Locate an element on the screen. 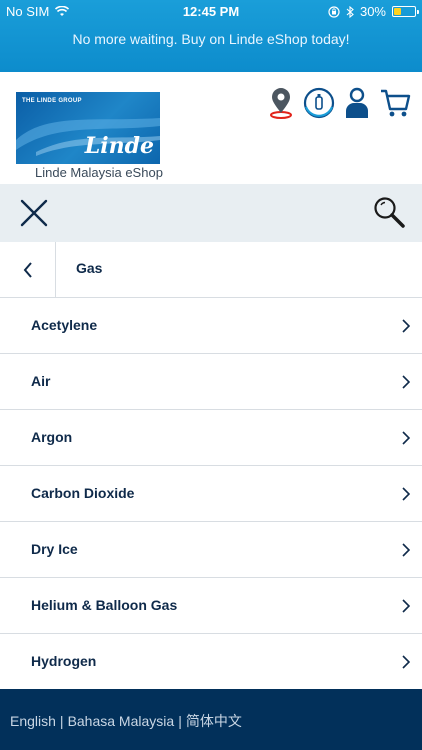 The height and width of the screenshot is (750, 422). list-item-carbon-dioxide: Carbon Dioxide is located at coordinates (211, 494).